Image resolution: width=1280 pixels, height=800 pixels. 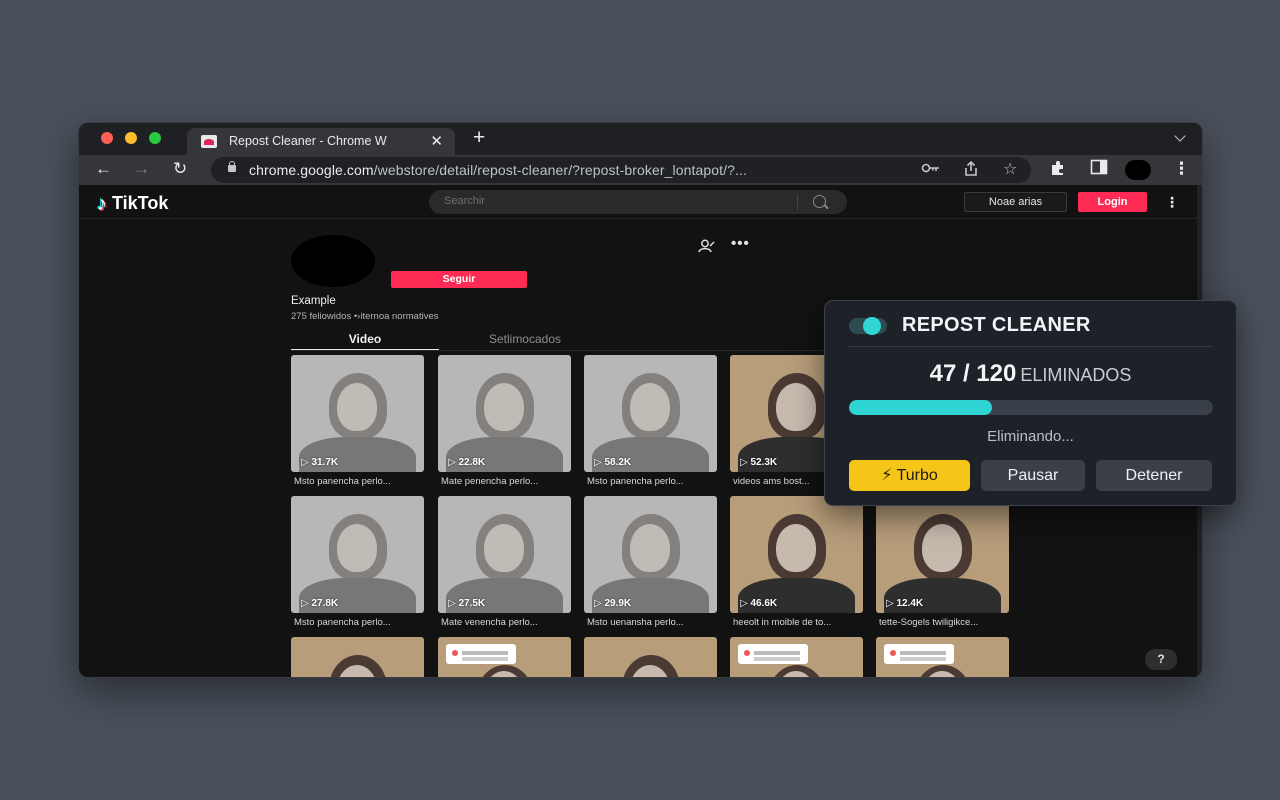 I want to click on new-tab-button: +, so click(x=479, y=138).